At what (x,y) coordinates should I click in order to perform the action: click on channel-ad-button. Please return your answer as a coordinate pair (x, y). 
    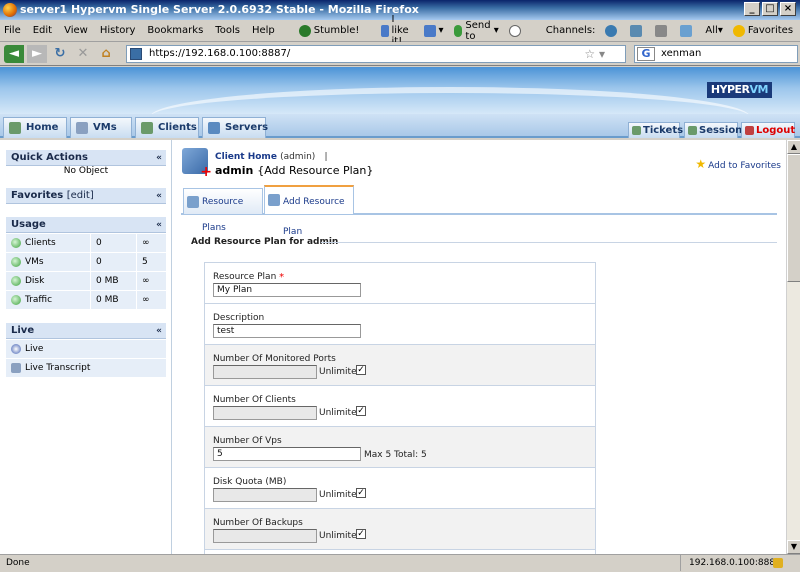
    Looking at the image, I should click on (662, 30).